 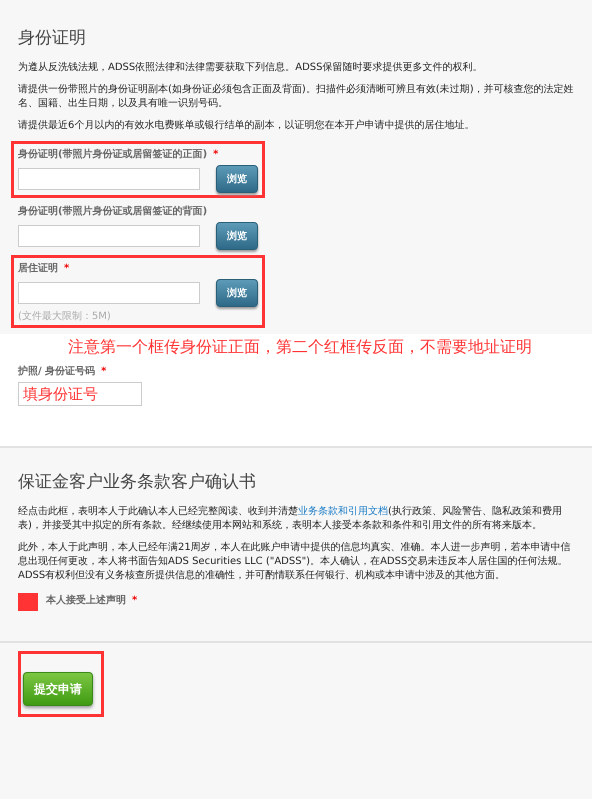 What do you see at coordinates (92, 600) in the screenshot?
I see `checkbox-label: 本人接受上述声明 *` at bounding box center [92, 600].